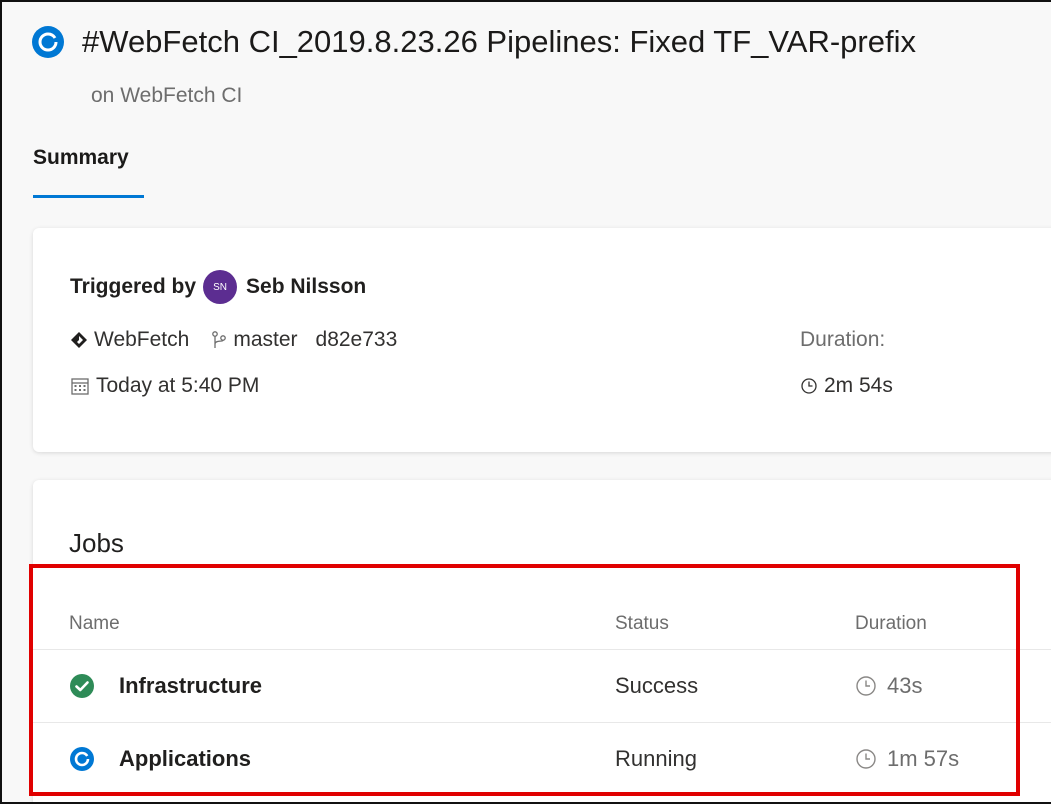 Image resolution: width=1051 pixels, height=804 pixels. What do you see at coordinates (166, 96) in the screenshot?
I see `pipeline-link: on WebFetch CI` at bounding box center [166, 96].